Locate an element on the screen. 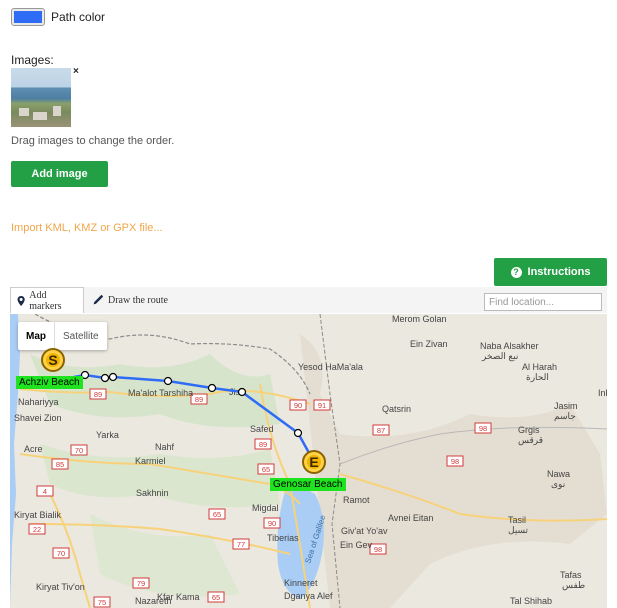  map-type-control: Map Satellite is located at coordinates (62, 336).